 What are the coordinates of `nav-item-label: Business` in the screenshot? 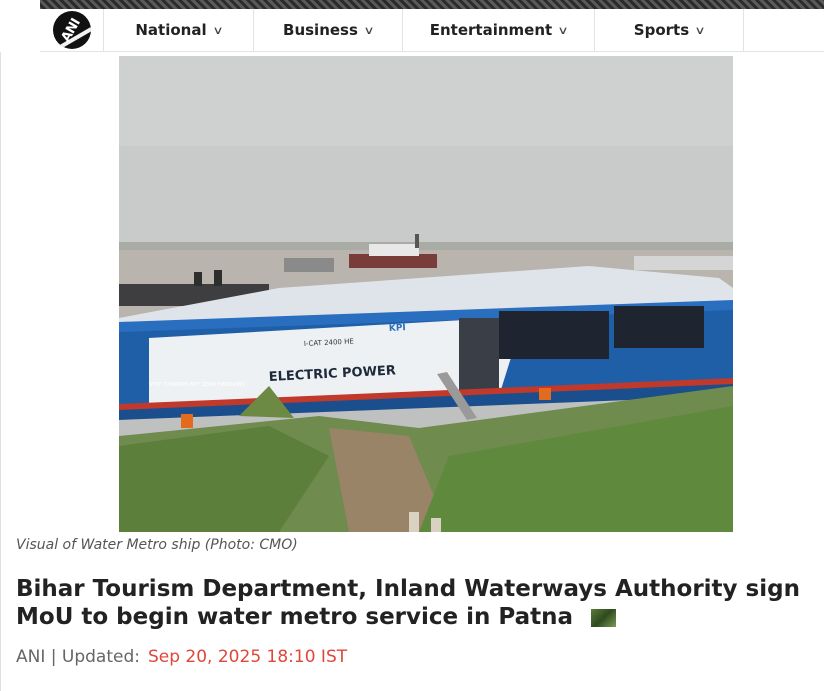 It's located at (320, 30).